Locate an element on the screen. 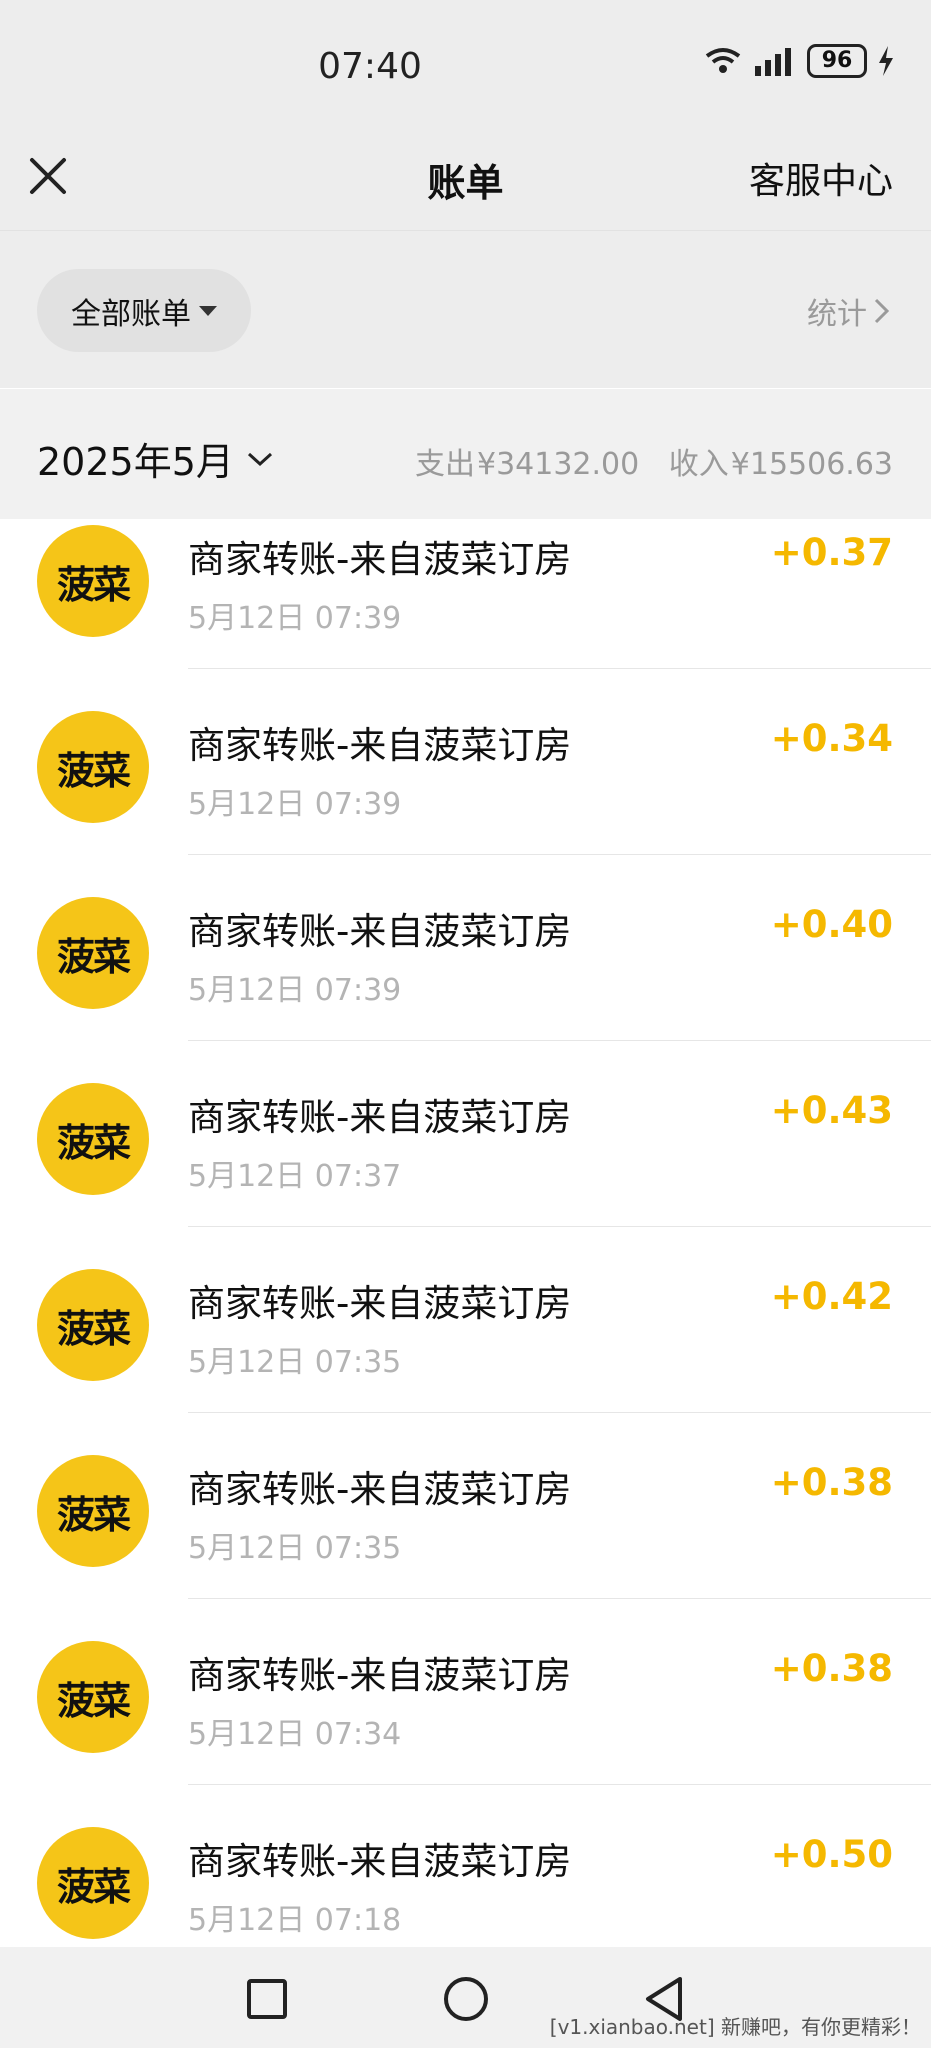  caret-down-icon is located at coordinates (208, 310).